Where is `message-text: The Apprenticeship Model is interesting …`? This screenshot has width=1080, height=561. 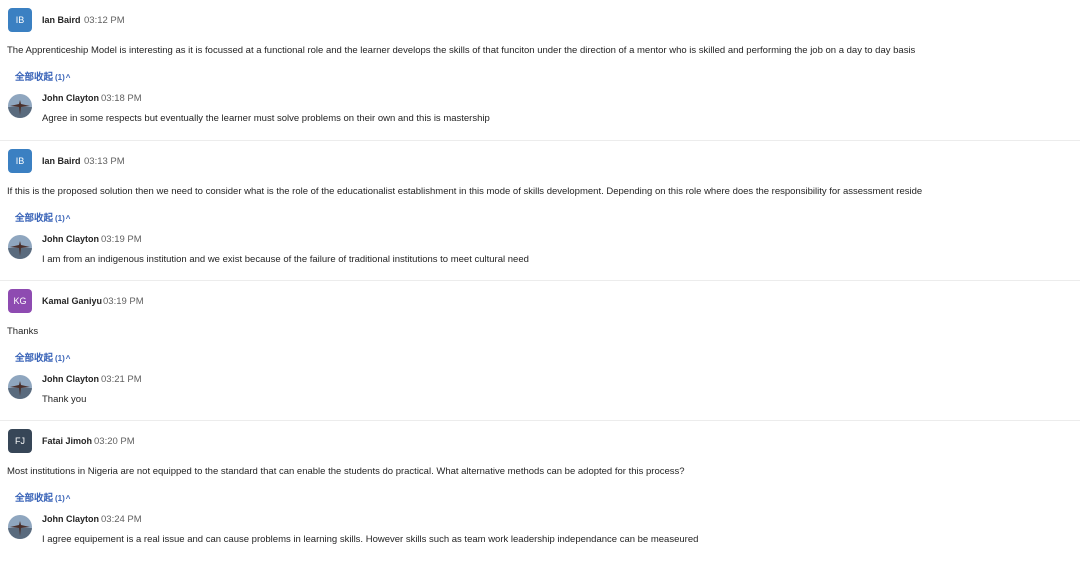 message-text: The Apprenticeship Model is interesting … is located at coordinates (461, 50).